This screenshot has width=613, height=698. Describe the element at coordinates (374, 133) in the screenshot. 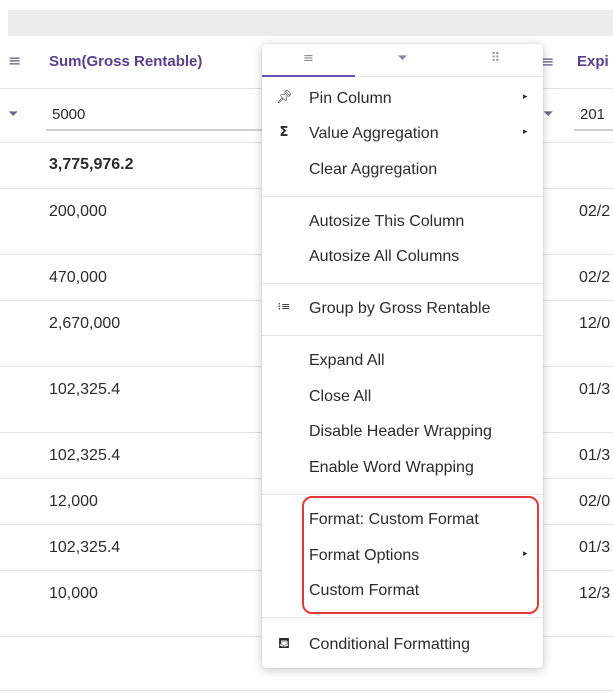

I see `menu-item-label: Value Aggregation` at that location.